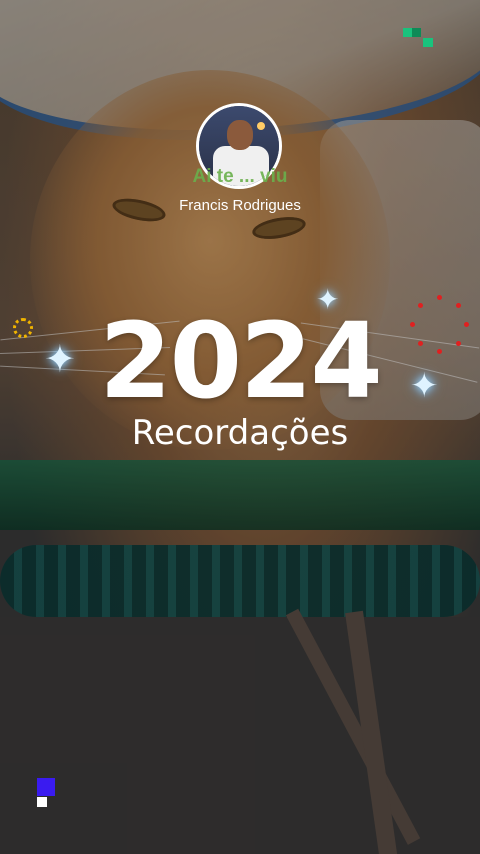  What do you see at coordinates (240, 205) in the screenshot?
I see `username: Francis Rodrigues` at bounding box center [240, 205].